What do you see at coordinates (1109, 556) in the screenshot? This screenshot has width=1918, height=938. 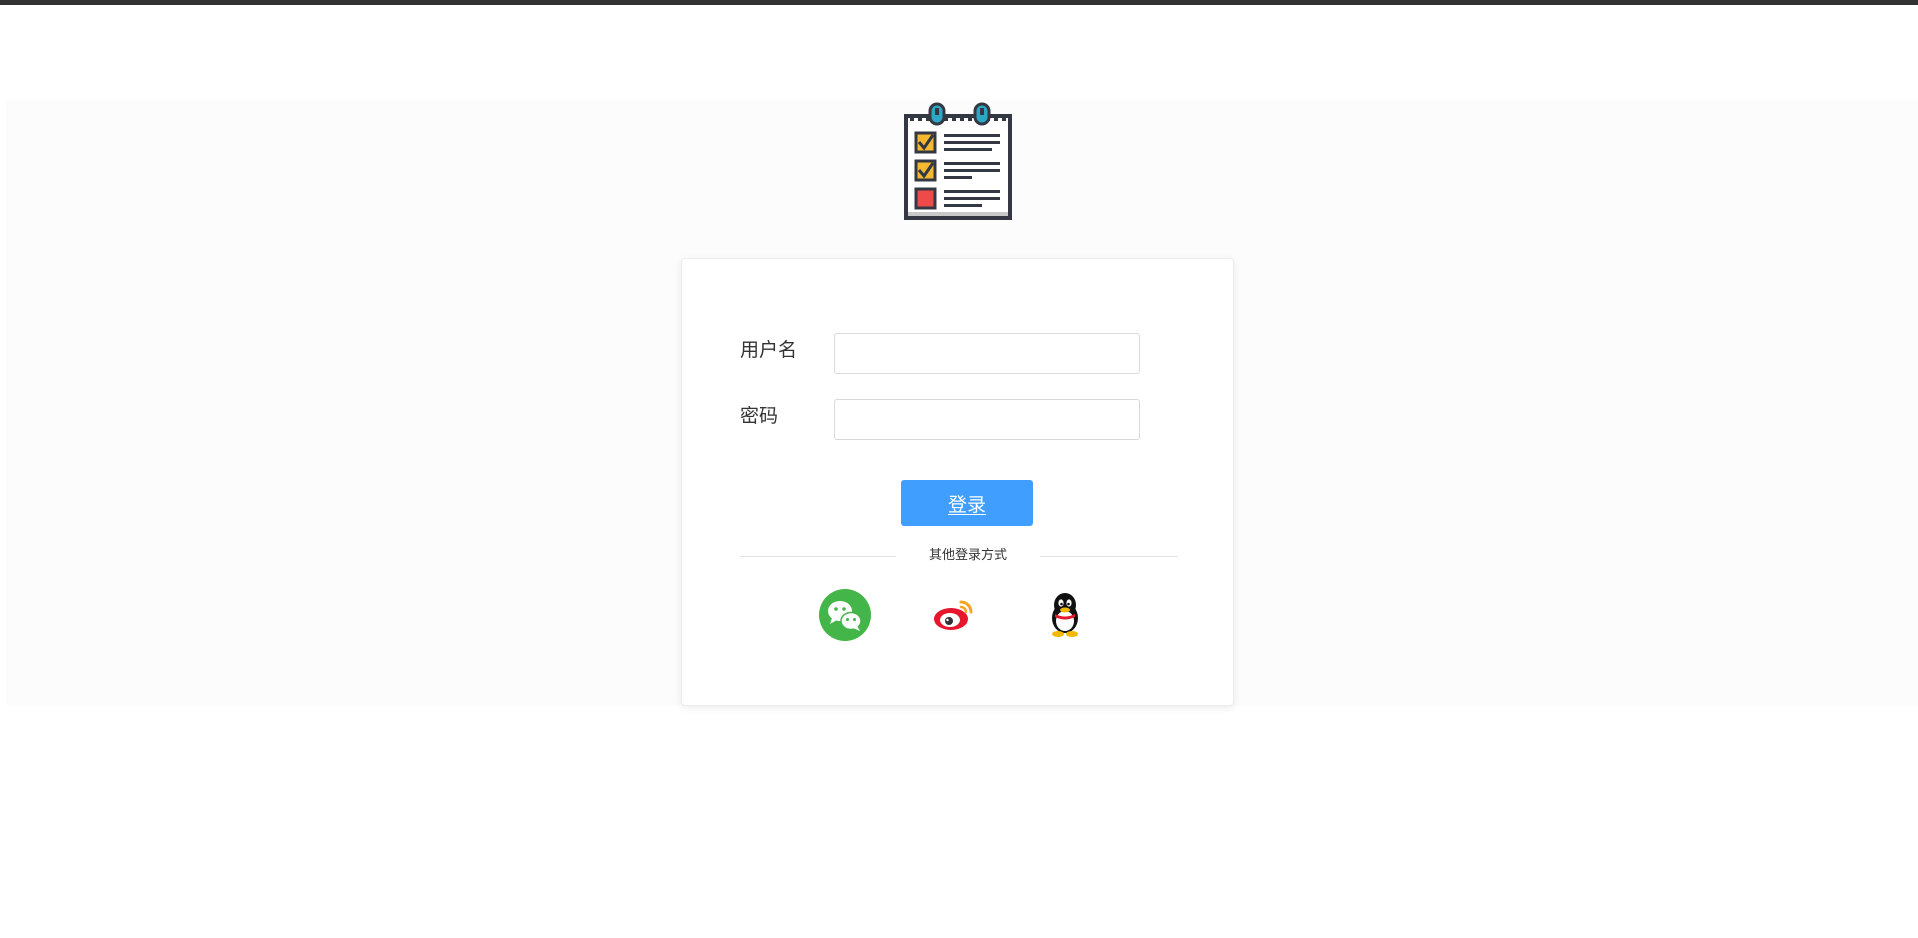 I see `divider-right` at bounding box center [1109, 556].